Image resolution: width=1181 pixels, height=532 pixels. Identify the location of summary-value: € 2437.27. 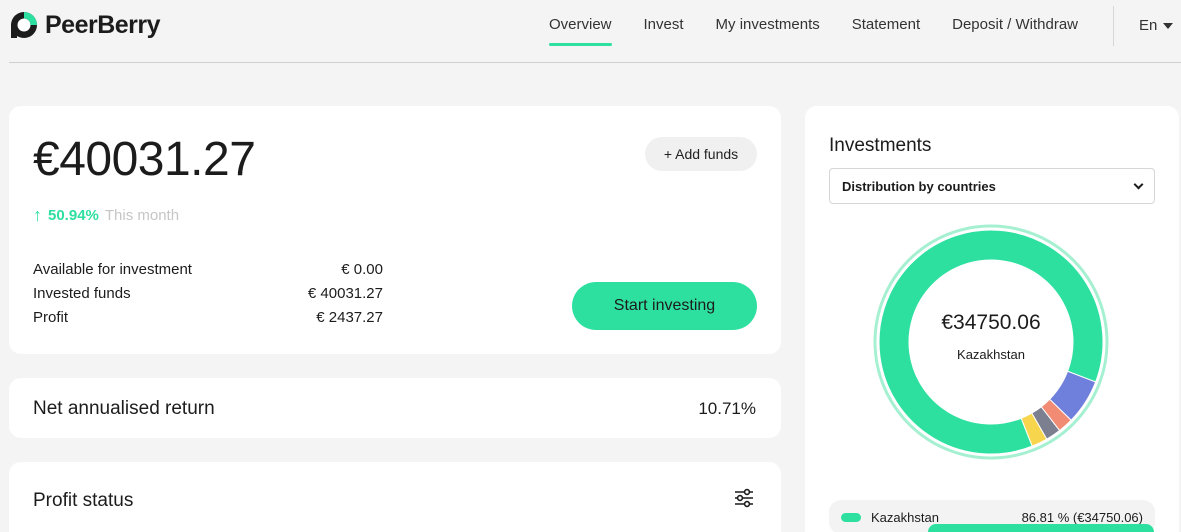
(349, 317).